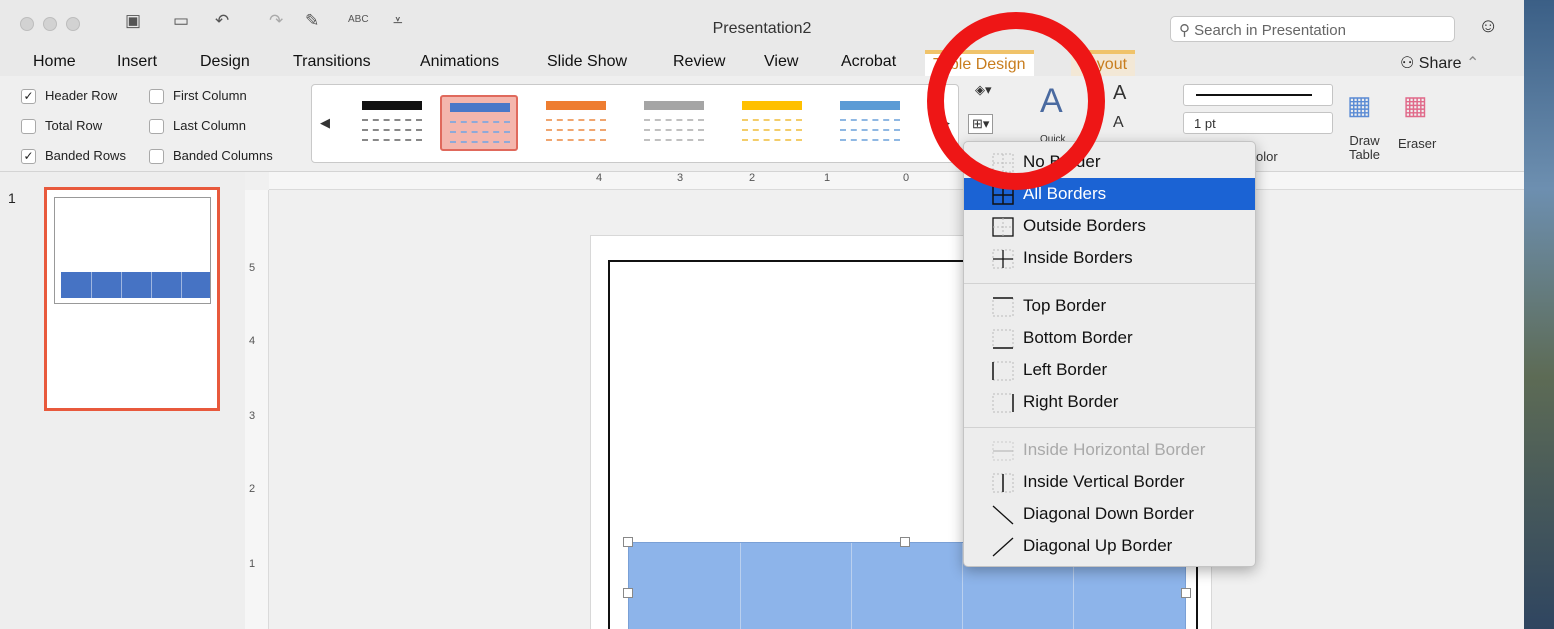  I want to click on text-effects-icon: A, so click(1118, 123).